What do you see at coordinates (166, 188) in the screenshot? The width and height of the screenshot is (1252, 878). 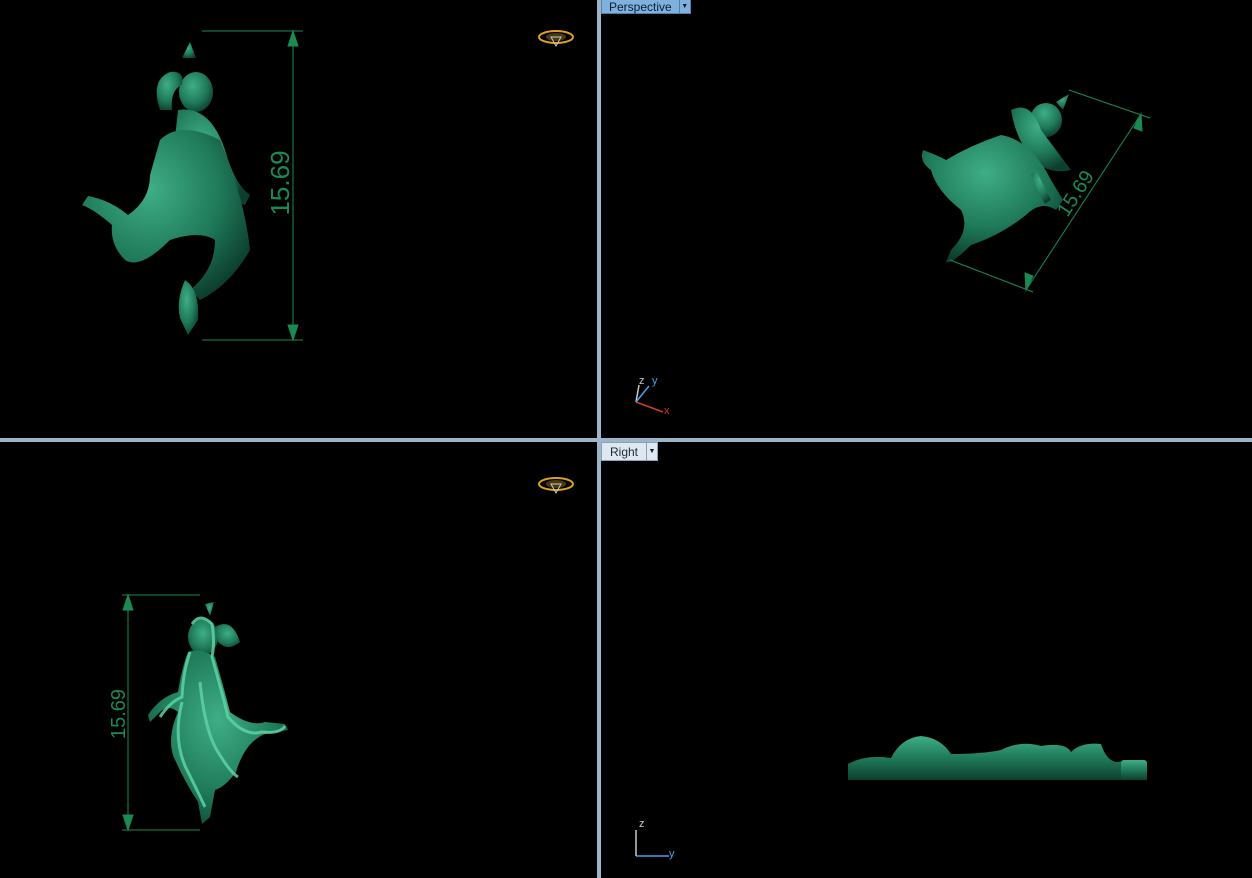 I see `dancer-model-front` at bounding box center [166, 188].